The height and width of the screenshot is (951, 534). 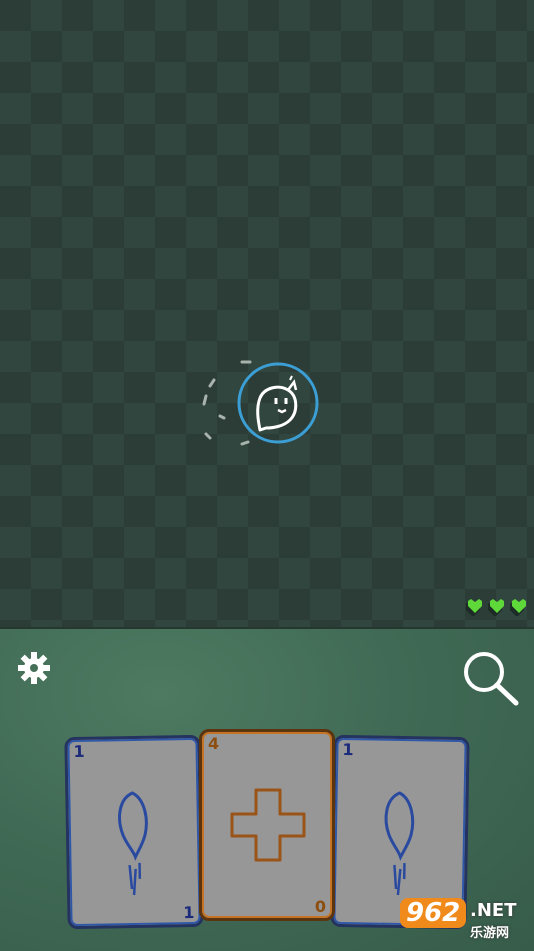 I want to click on watermark-suffix: .NET, so click(x=493, y=910).